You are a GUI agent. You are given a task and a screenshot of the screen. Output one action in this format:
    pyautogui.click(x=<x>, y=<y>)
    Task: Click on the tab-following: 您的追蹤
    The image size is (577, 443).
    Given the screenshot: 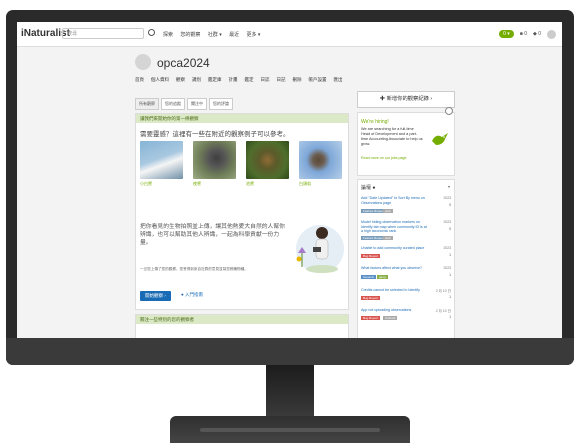 What is the action you would take?
    pyautogui.click(x=173, y=104)
    